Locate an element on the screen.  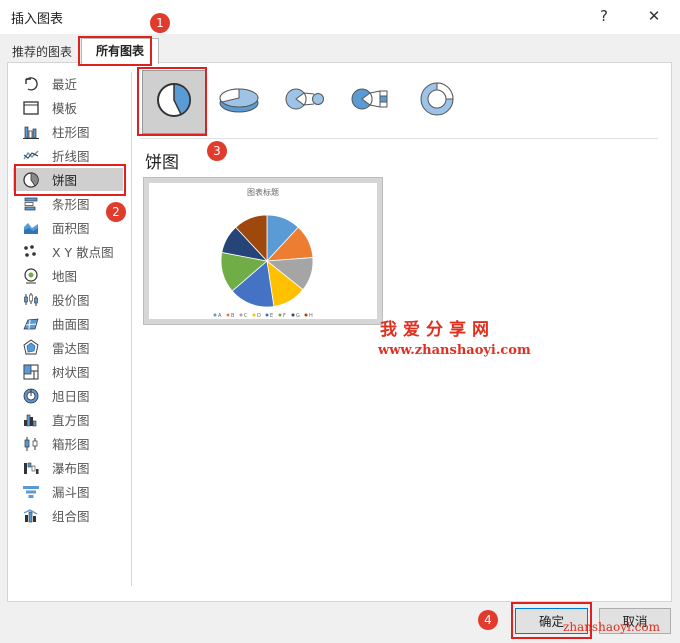
sidebar-item-sunburst: 旭日图 is located at coordinates (68, 395).